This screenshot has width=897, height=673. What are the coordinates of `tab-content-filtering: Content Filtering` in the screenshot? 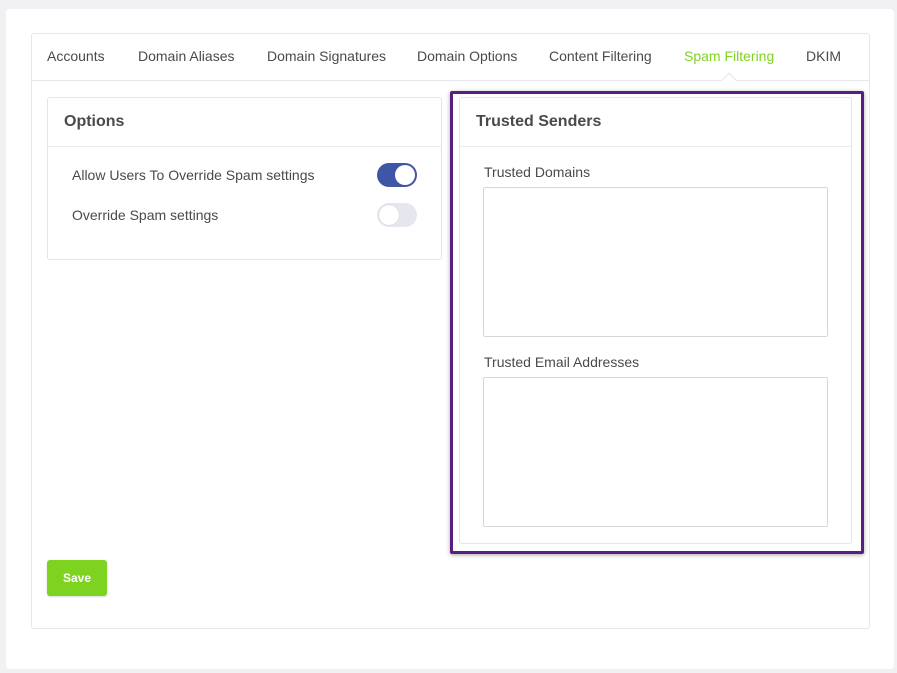 It's located at (600, 56).